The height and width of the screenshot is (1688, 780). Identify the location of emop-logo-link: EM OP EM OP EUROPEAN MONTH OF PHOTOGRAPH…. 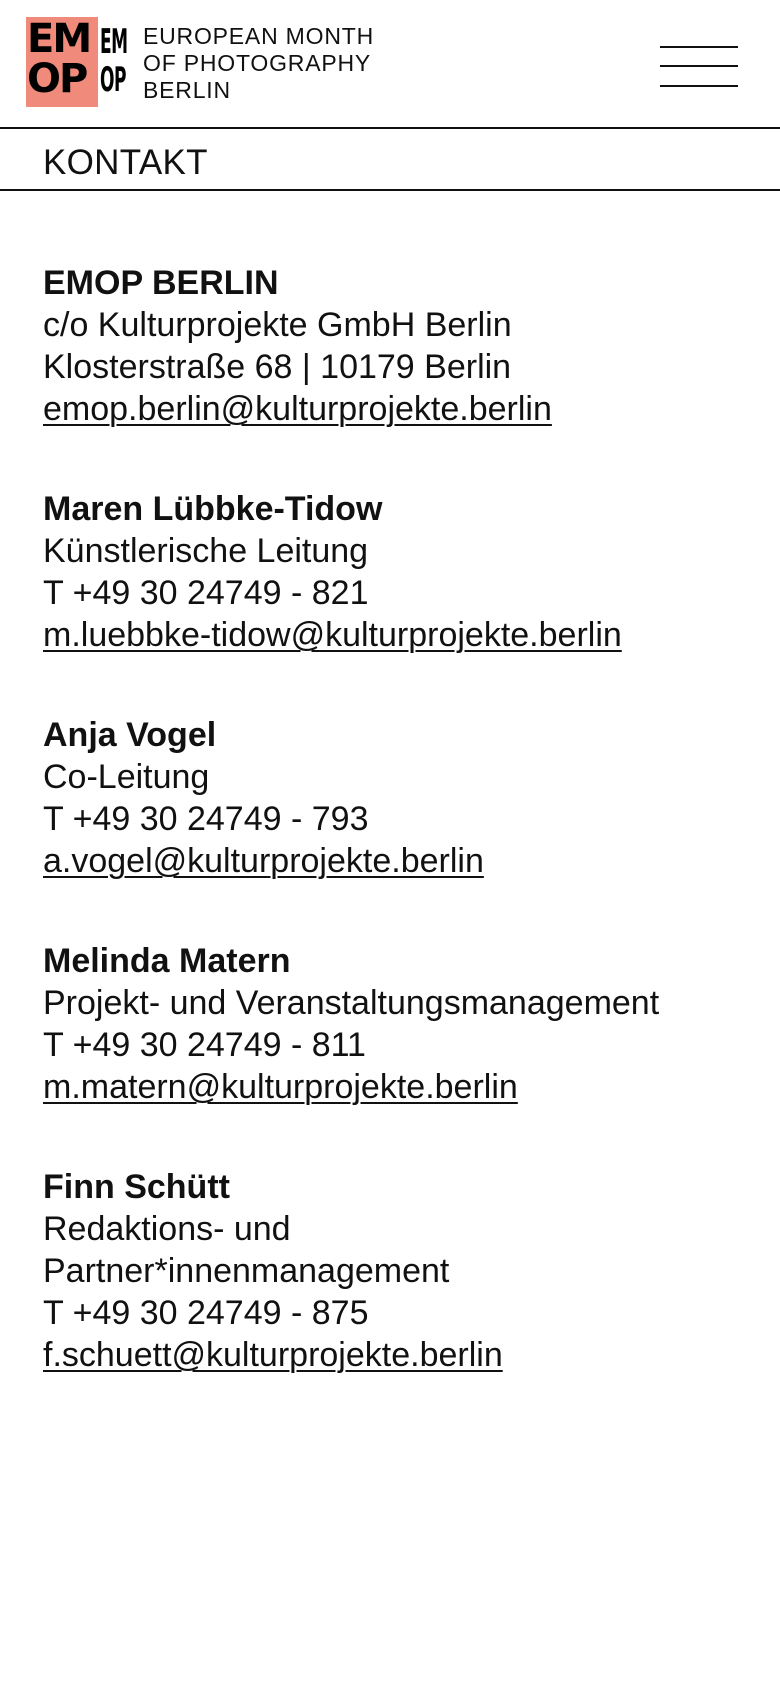
(199, 63).